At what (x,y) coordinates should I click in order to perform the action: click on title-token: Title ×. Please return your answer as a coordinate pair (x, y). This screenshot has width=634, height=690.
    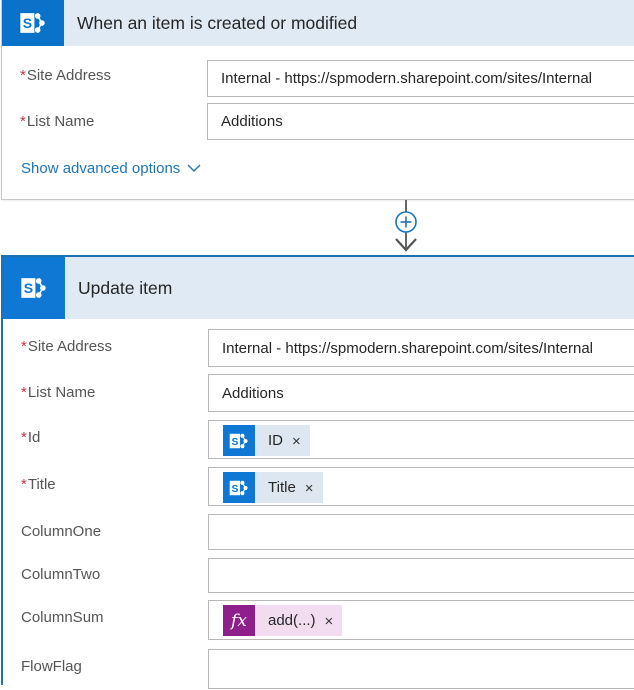
    Looking at the image, I should click on (273, 487).